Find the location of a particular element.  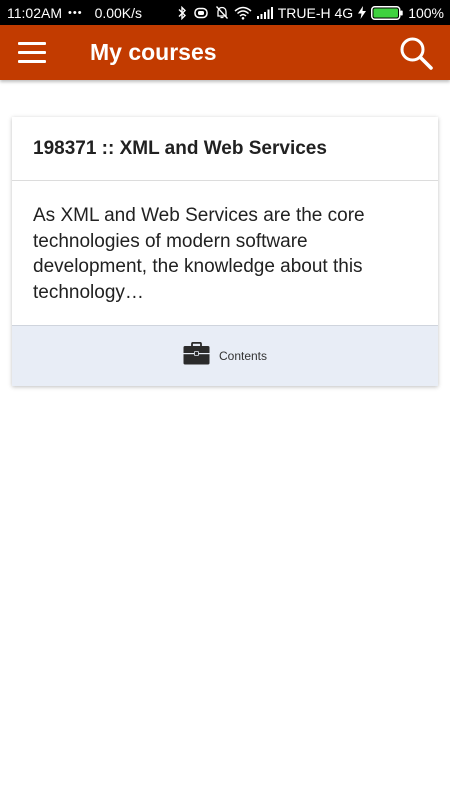

search-icon is located at coordinates (416, 56).